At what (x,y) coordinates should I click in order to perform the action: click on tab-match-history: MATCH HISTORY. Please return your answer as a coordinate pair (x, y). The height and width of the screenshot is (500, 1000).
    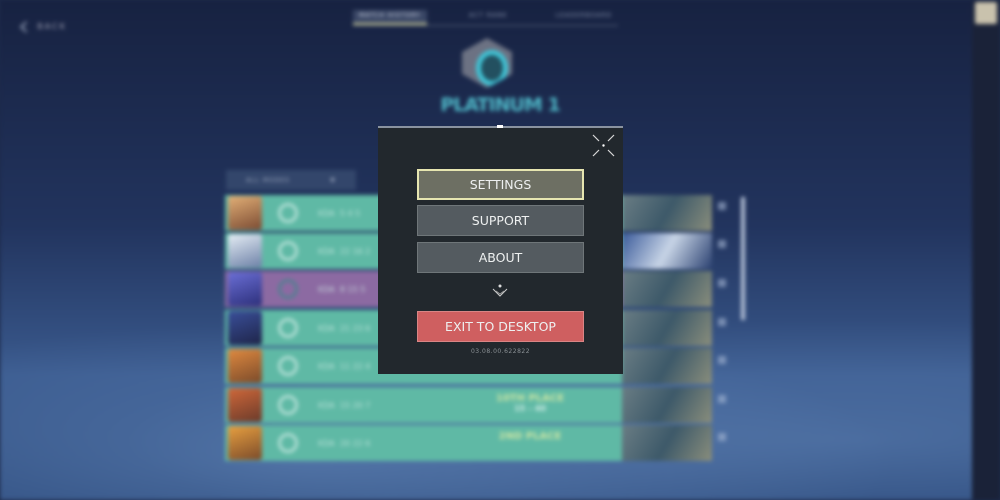
    Looking at the image, I should click on (390, 17).